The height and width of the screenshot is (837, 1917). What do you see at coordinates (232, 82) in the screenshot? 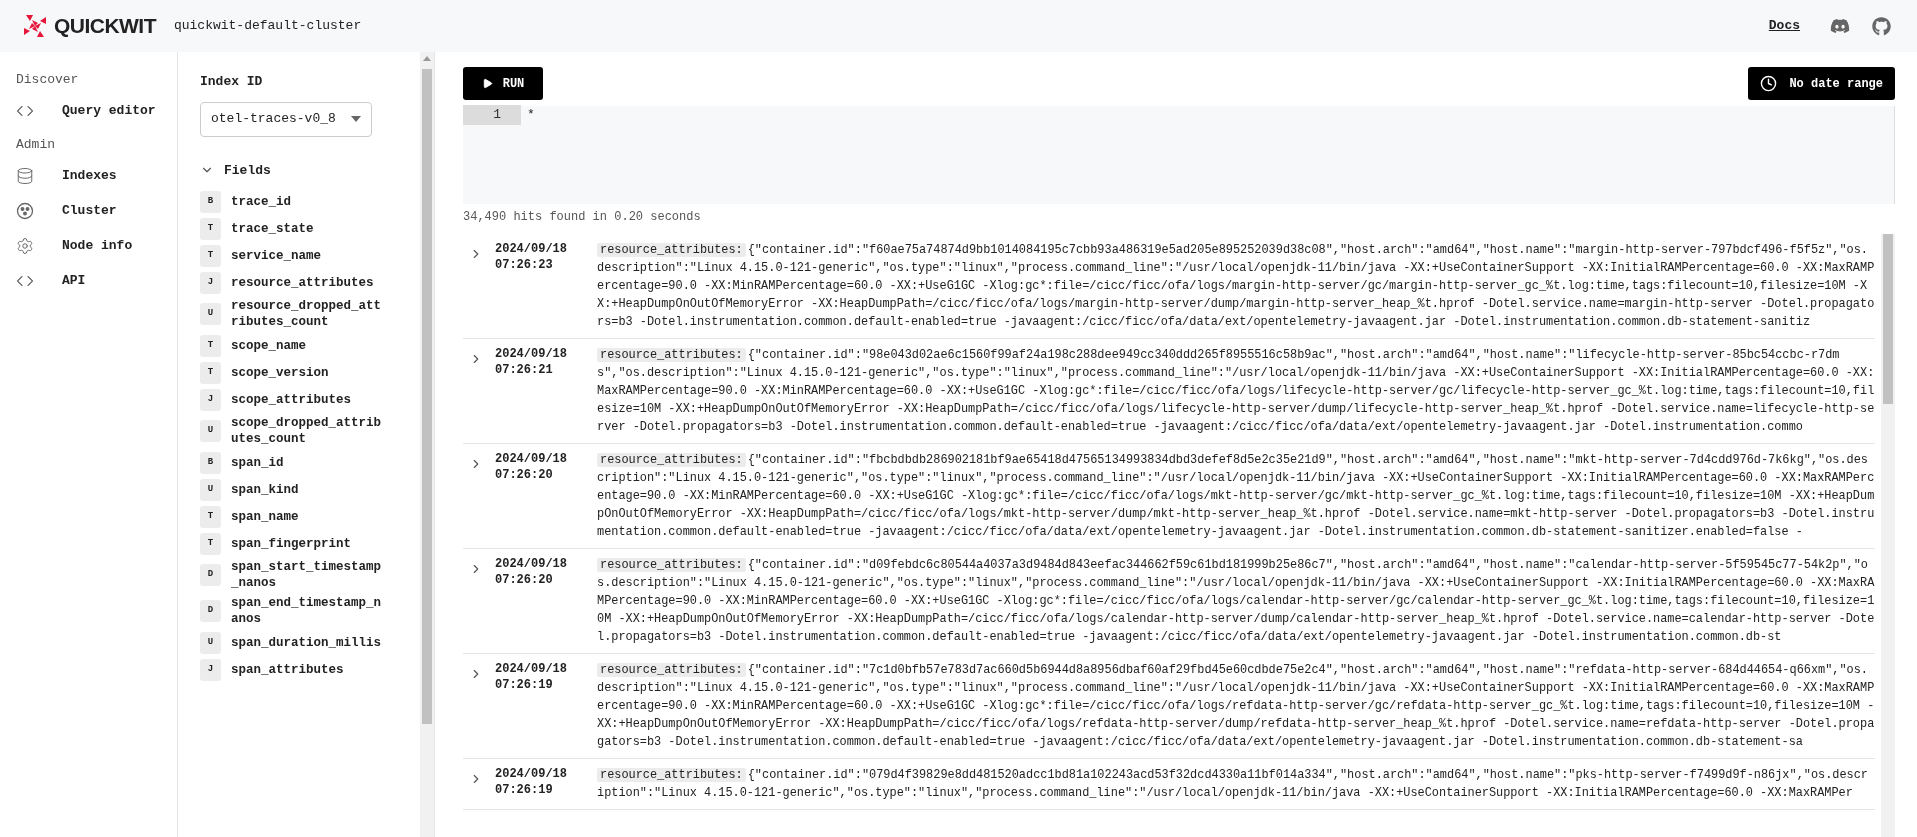
I see `index-id-label: Index ID` at bounding box center [232, 82].